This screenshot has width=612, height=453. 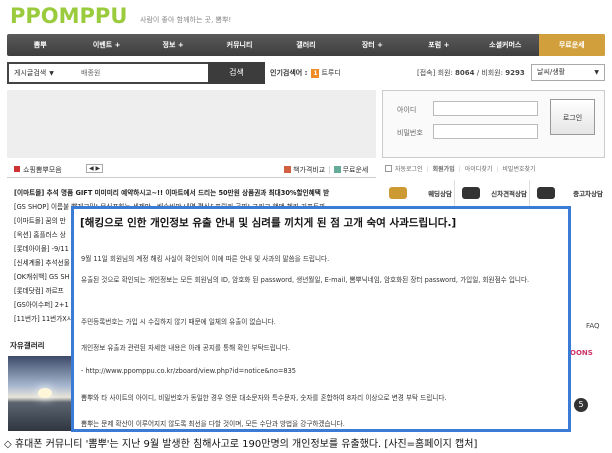 I want to click on faq-link: FAQ, so click(x=593, y=326).